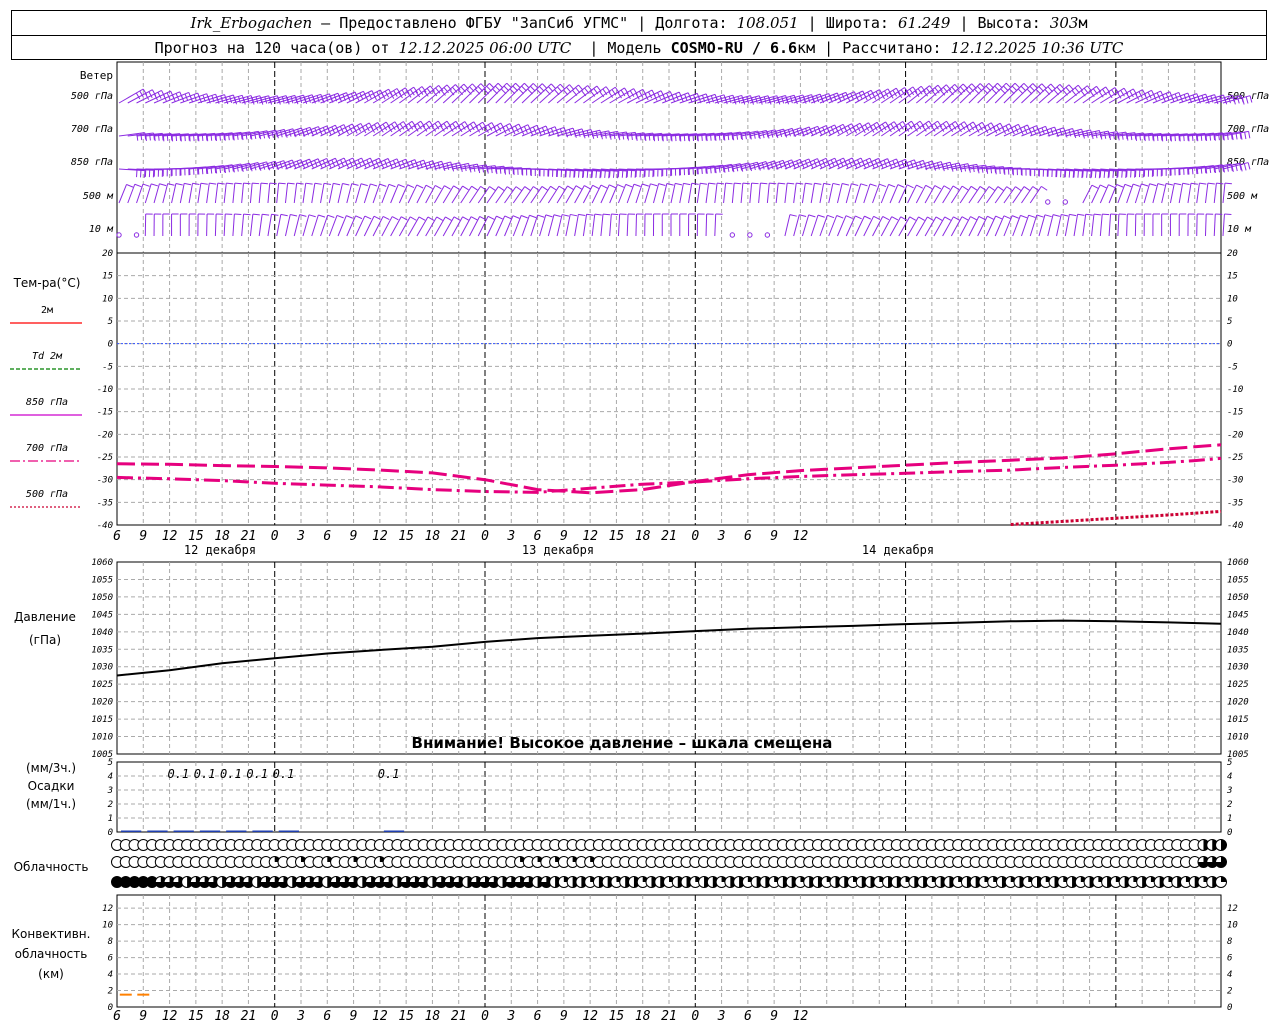 The width and height of the screenshot is (1280, 1024). I want to click on legend-label: 2м, so click(47, 310).